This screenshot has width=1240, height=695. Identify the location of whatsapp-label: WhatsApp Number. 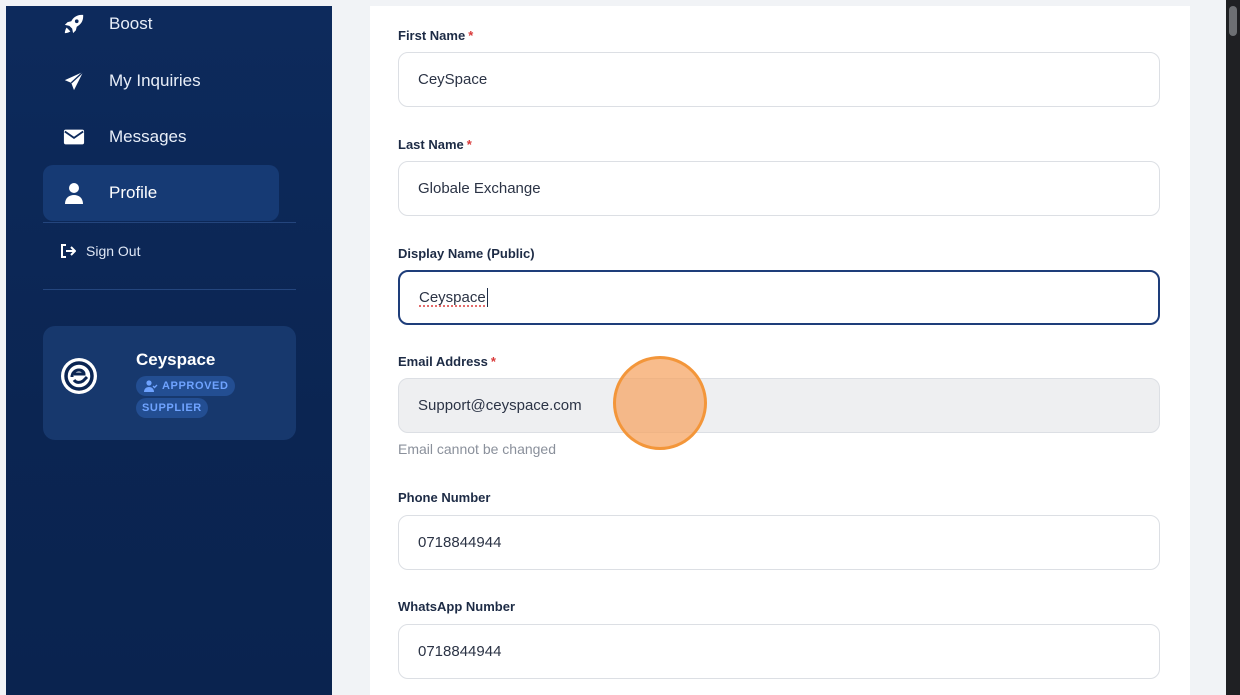
(456, 606).